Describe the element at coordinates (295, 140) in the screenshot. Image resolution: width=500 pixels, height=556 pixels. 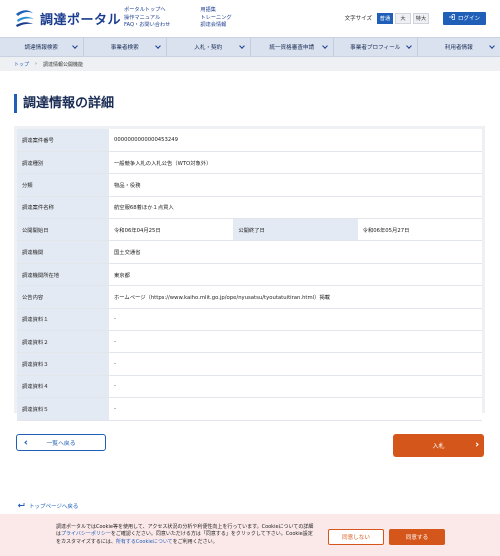
I see `case-number-value: 0000000000000453249` at that location.